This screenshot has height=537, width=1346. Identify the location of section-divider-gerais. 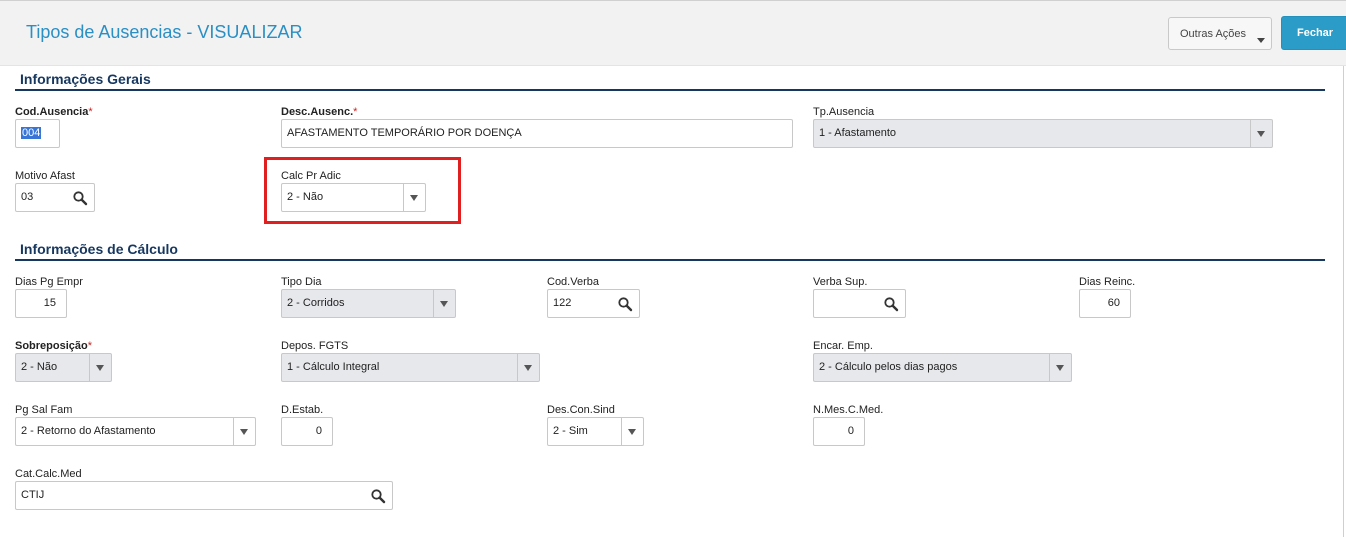
(670, 90).